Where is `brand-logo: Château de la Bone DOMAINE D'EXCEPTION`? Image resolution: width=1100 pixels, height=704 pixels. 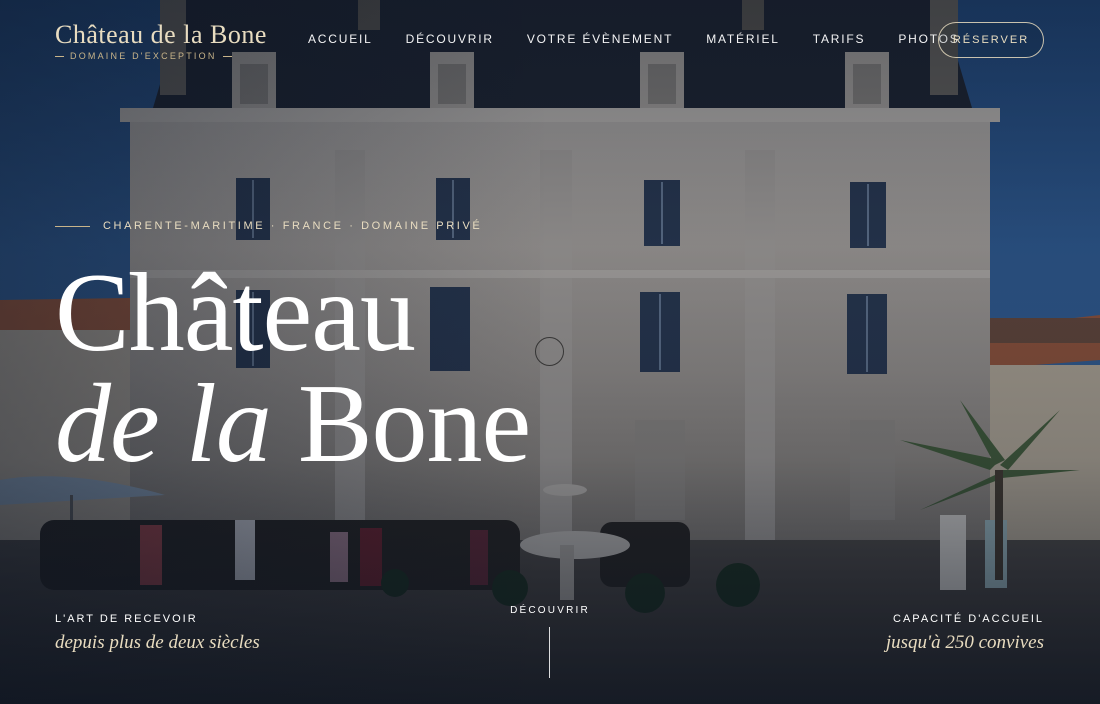
brand-logo: Château de la Bone DOMAINE D'EXCEPTION is located at coordinates (161, 40).